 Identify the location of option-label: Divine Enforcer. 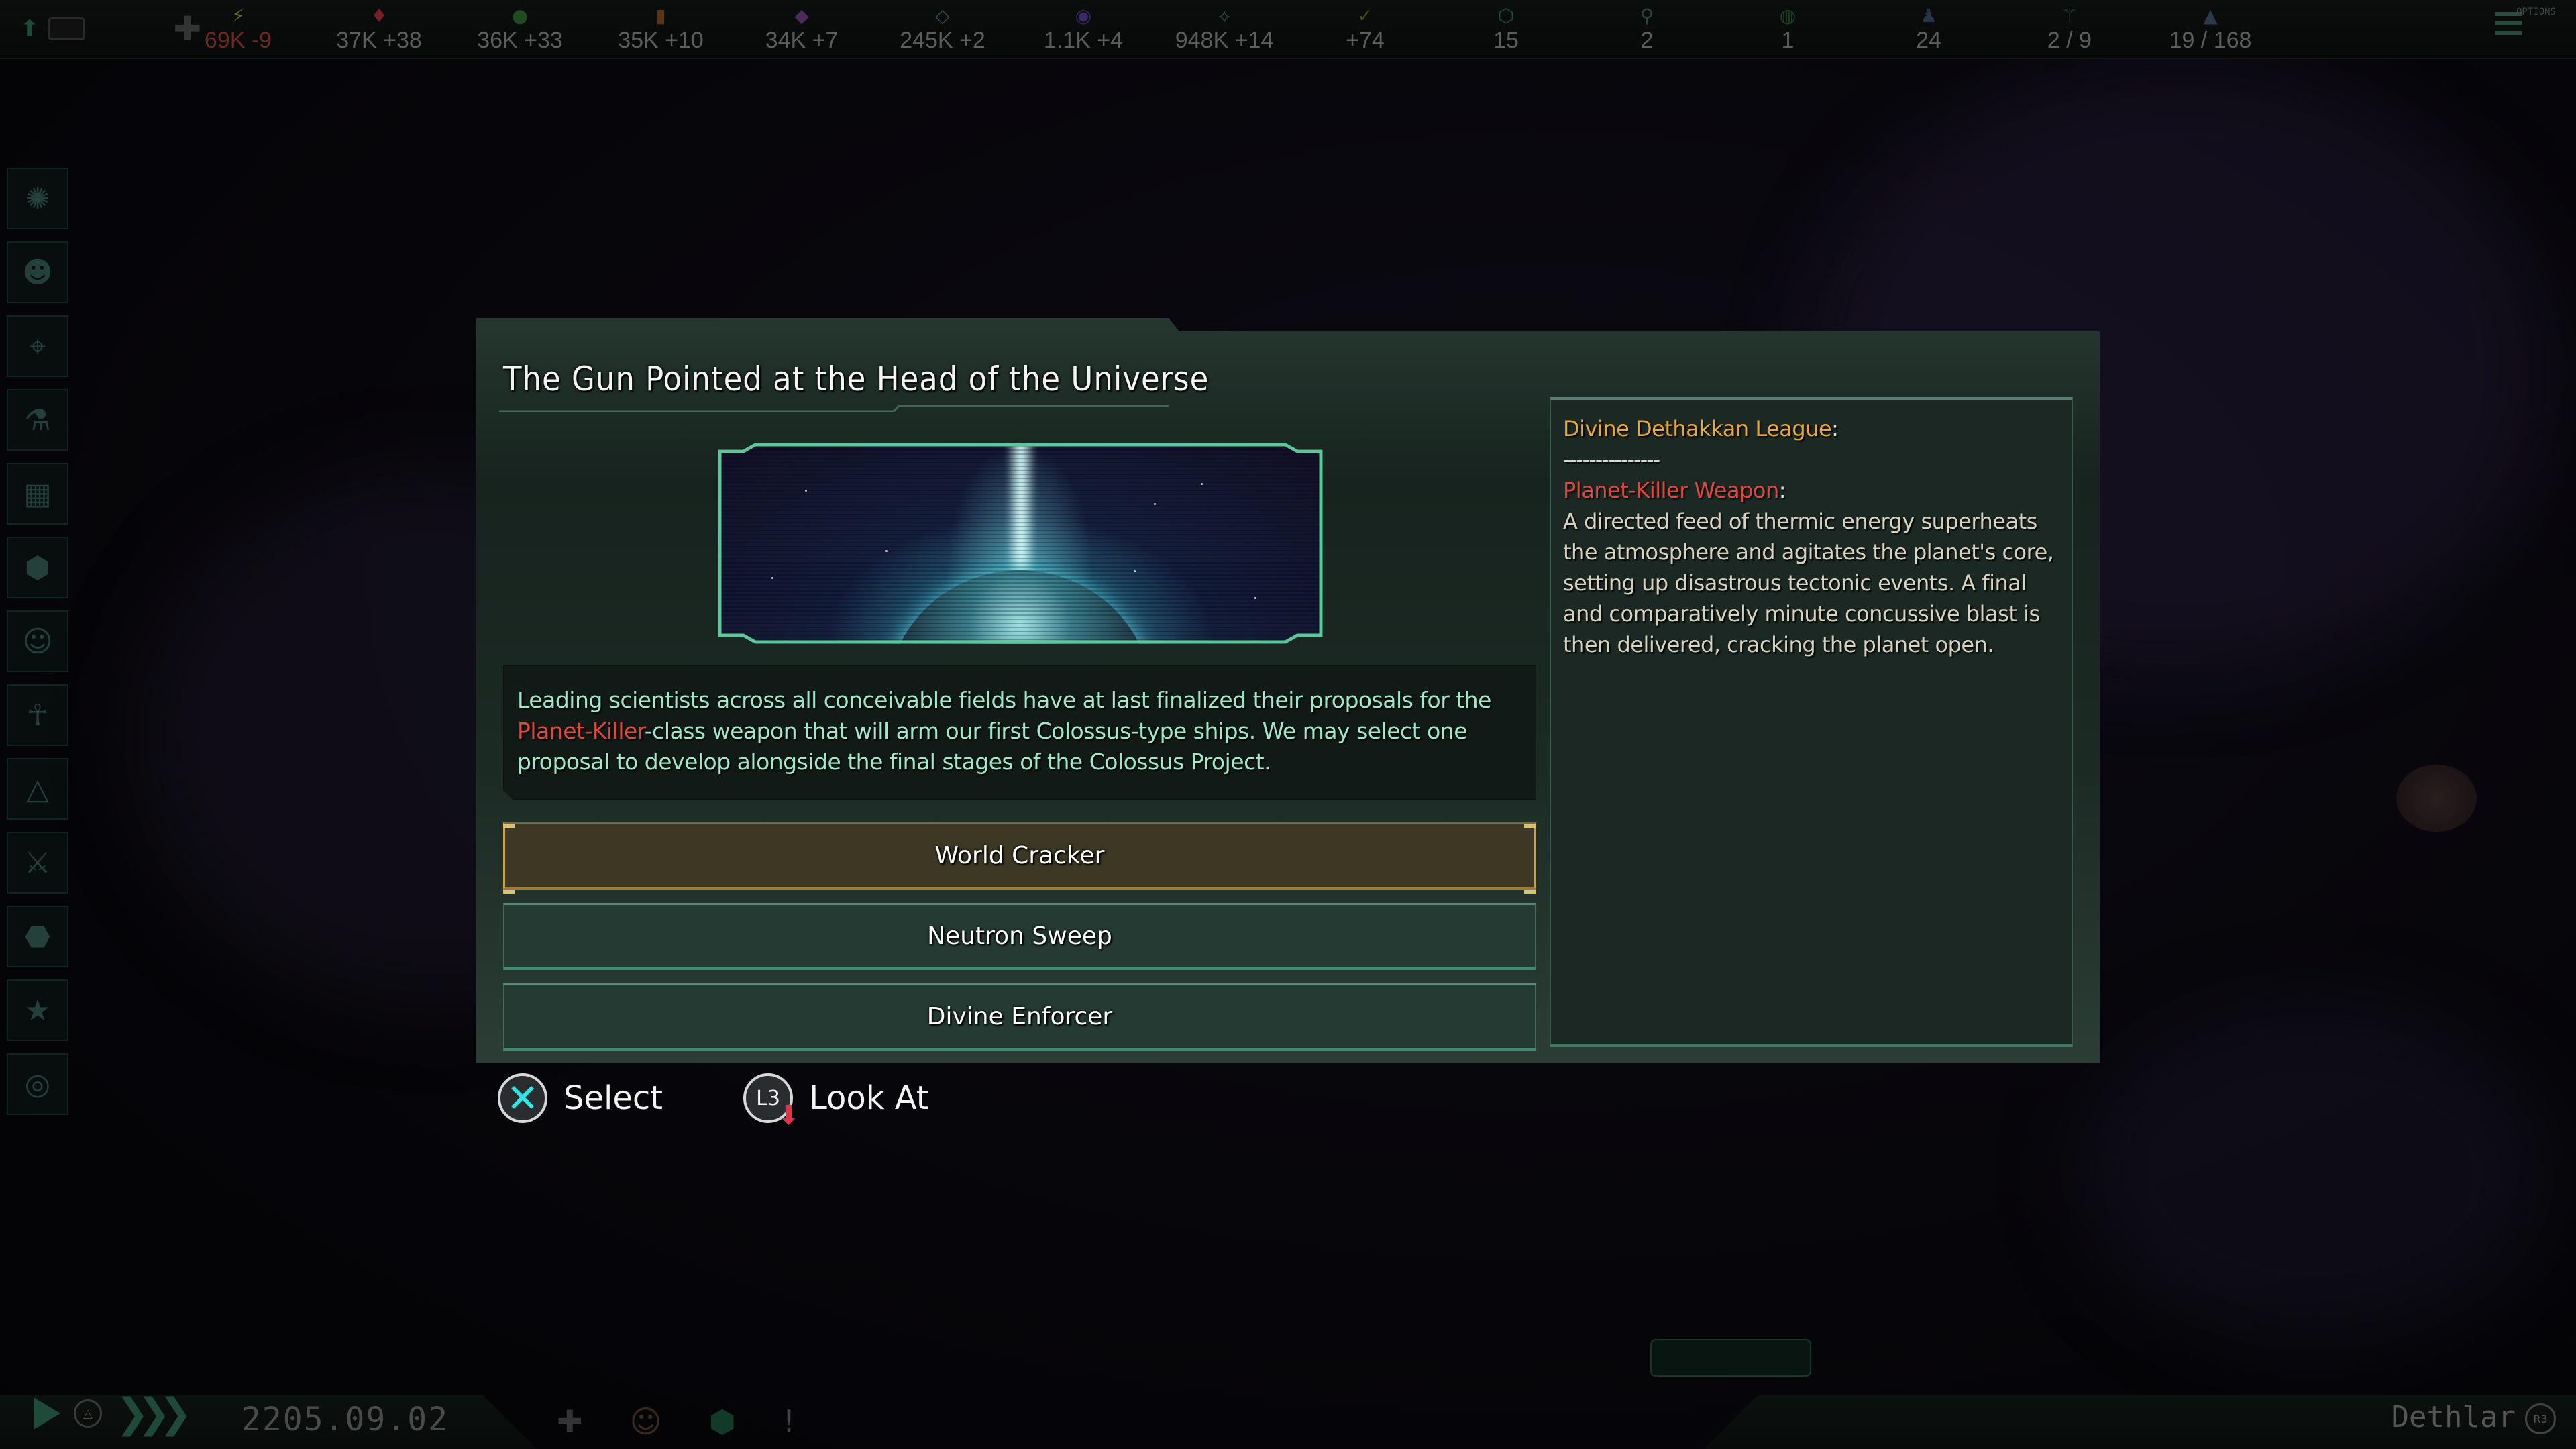
(1019, 1016).